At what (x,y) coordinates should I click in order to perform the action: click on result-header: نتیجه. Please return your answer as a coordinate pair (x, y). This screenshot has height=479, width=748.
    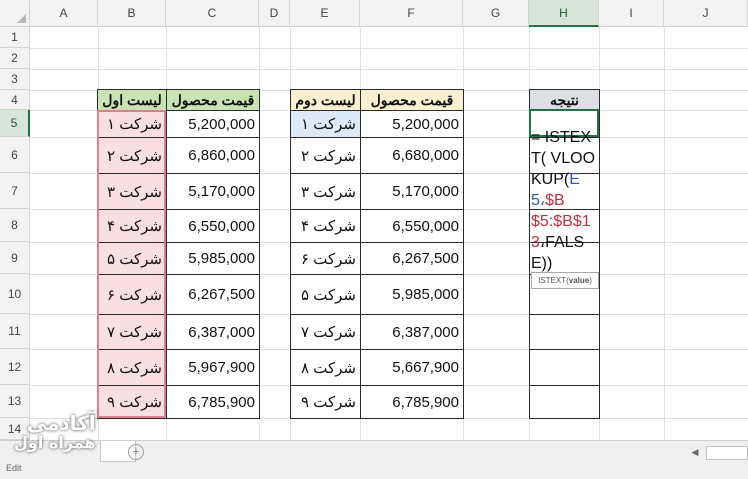
    Looking at the image, I should click on (564, 100).